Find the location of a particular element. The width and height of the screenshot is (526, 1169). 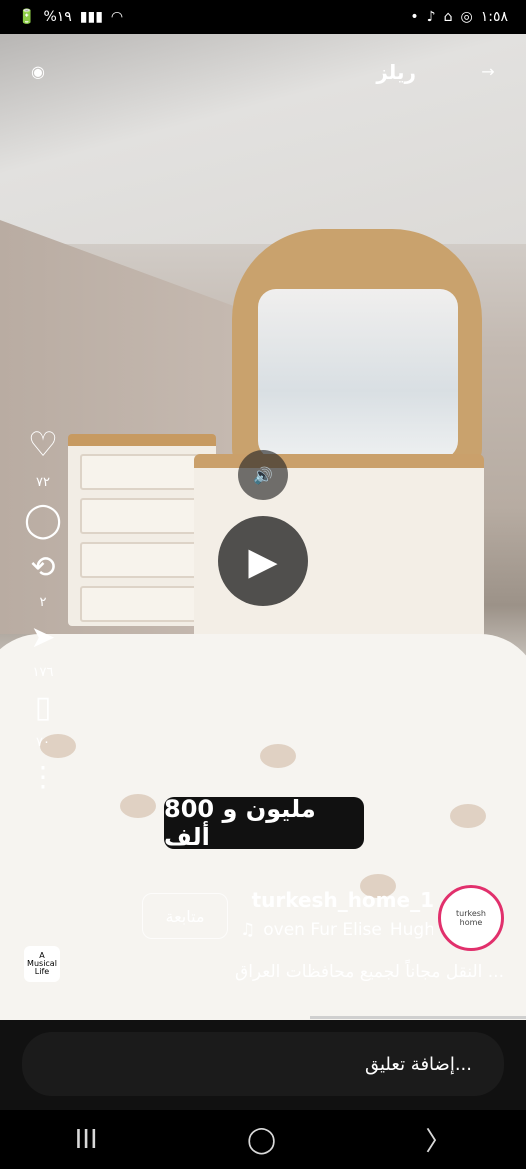

creator-avatar-text: turkesh home is located at coordinates (471, 918).